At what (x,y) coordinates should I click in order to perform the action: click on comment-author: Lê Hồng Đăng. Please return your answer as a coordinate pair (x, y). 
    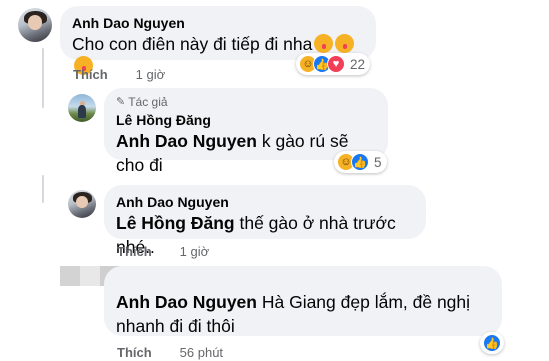
    Looking at the image, I should click on (246, 120).